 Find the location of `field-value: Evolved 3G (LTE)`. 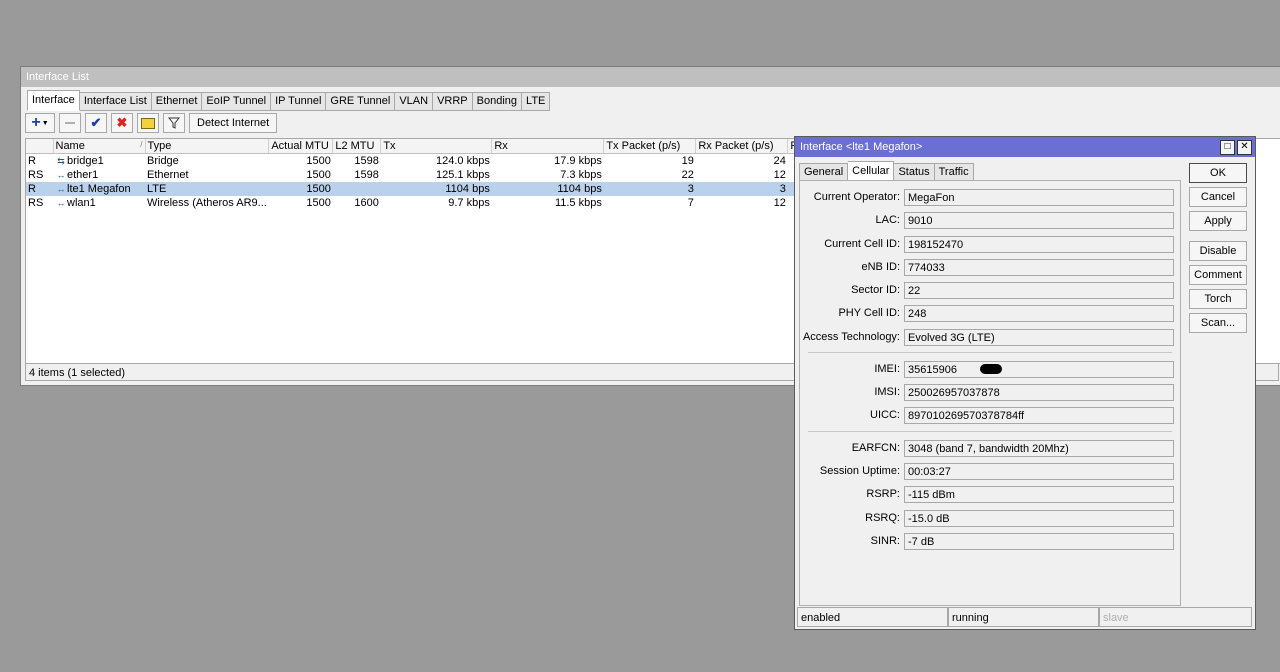

field-value: Evolved 3G (LTE) is located at coordinates (1039, 337).